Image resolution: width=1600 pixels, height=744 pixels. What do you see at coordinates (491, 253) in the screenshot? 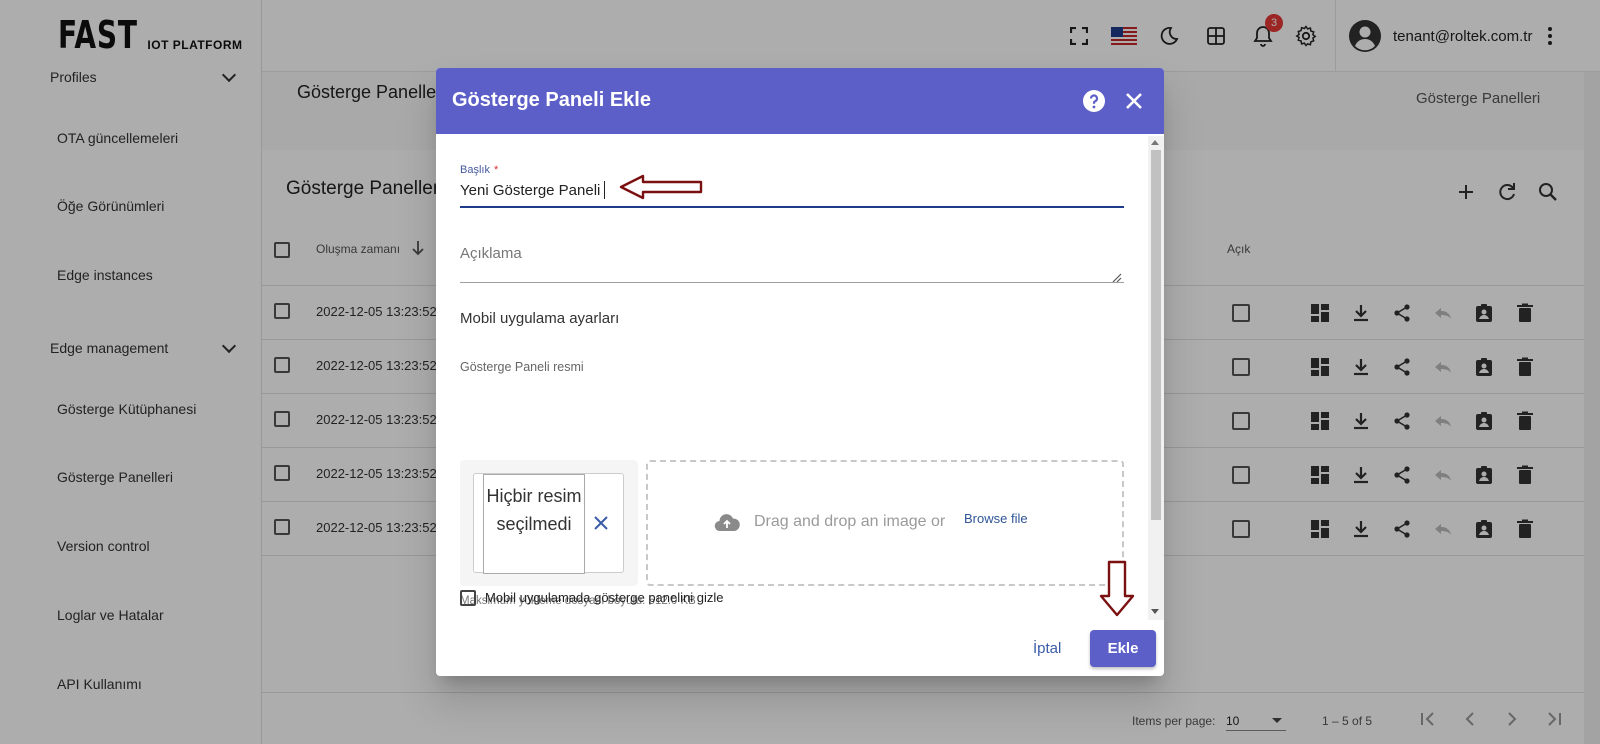
I see `description-placeholder: Açıklama` at bounding box center [491, 253].